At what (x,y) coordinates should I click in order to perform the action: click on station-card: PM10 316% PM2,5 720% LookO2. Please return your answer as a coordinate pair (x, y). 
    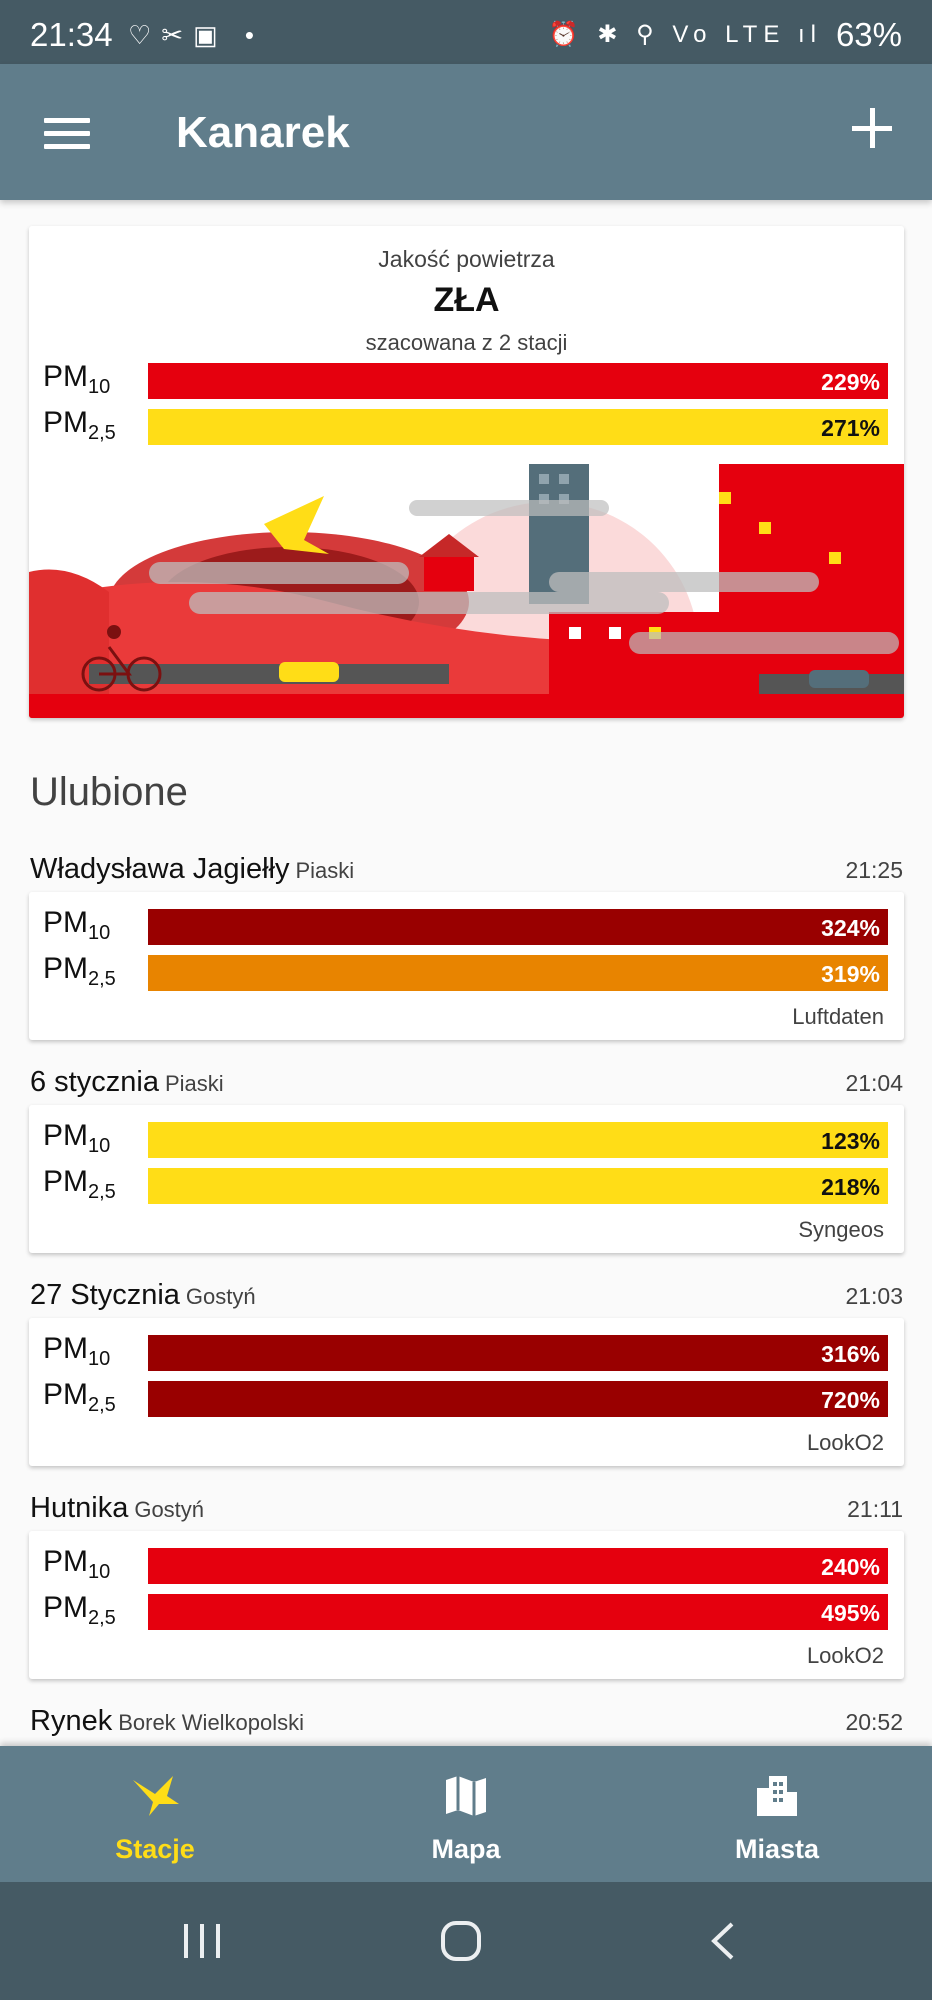
    Looking at the image, I should click on (466, 1392).